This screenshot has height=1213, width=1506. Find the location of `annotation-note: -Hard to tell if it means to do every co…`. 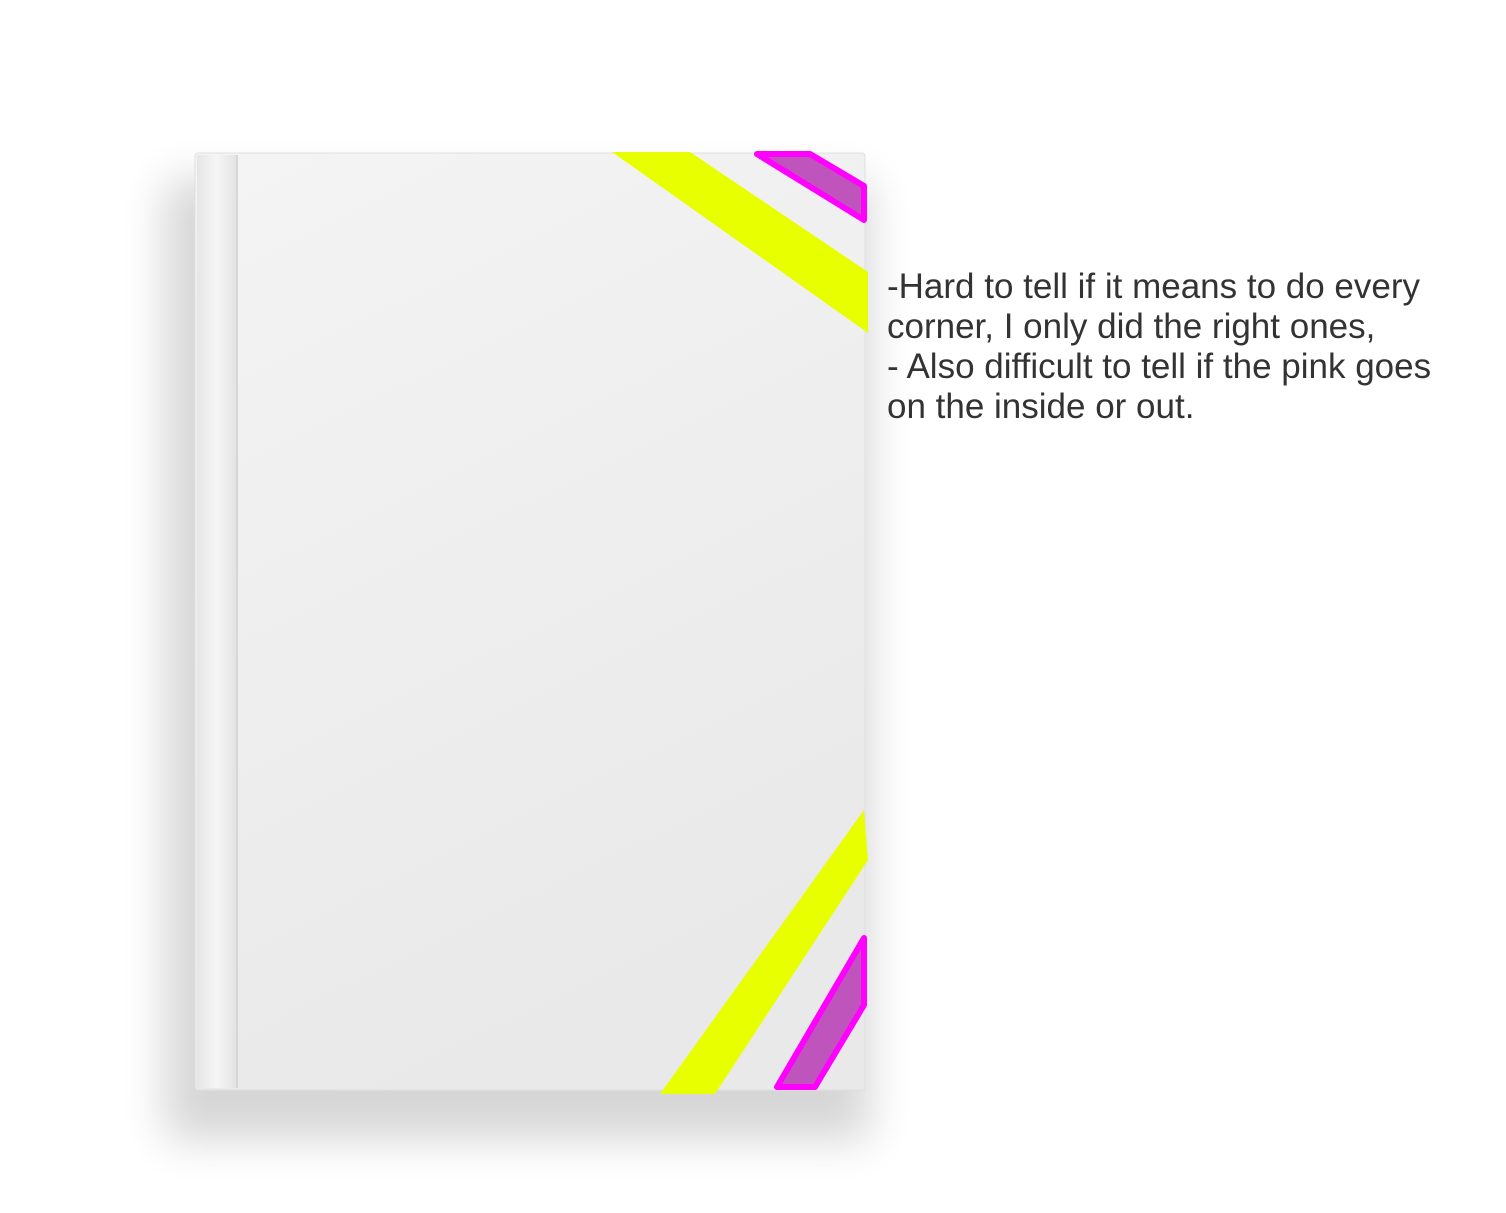

annotation-note: -Hard to tell if it means to do every co… is located at coordinates (1196, 347).